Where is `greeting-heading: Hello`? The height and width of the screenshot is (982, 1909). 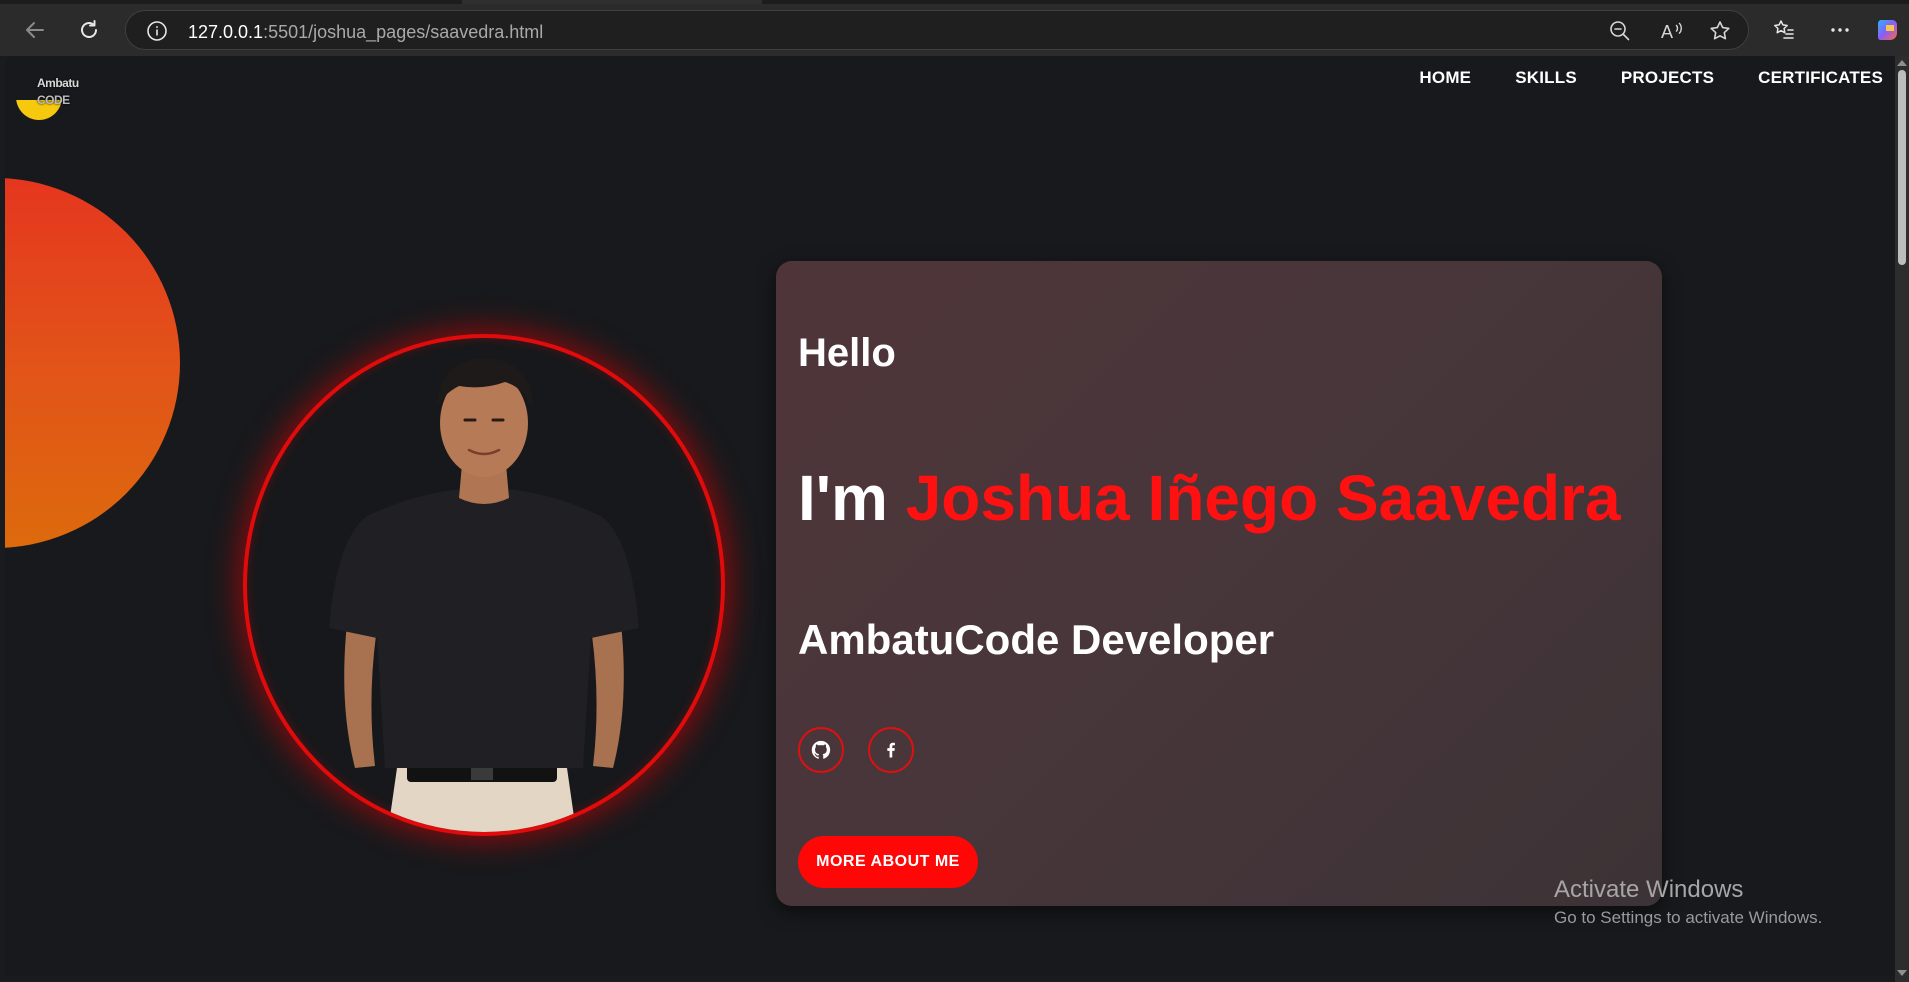
greeting-heading: Hello is located at coordinates (847, 353).